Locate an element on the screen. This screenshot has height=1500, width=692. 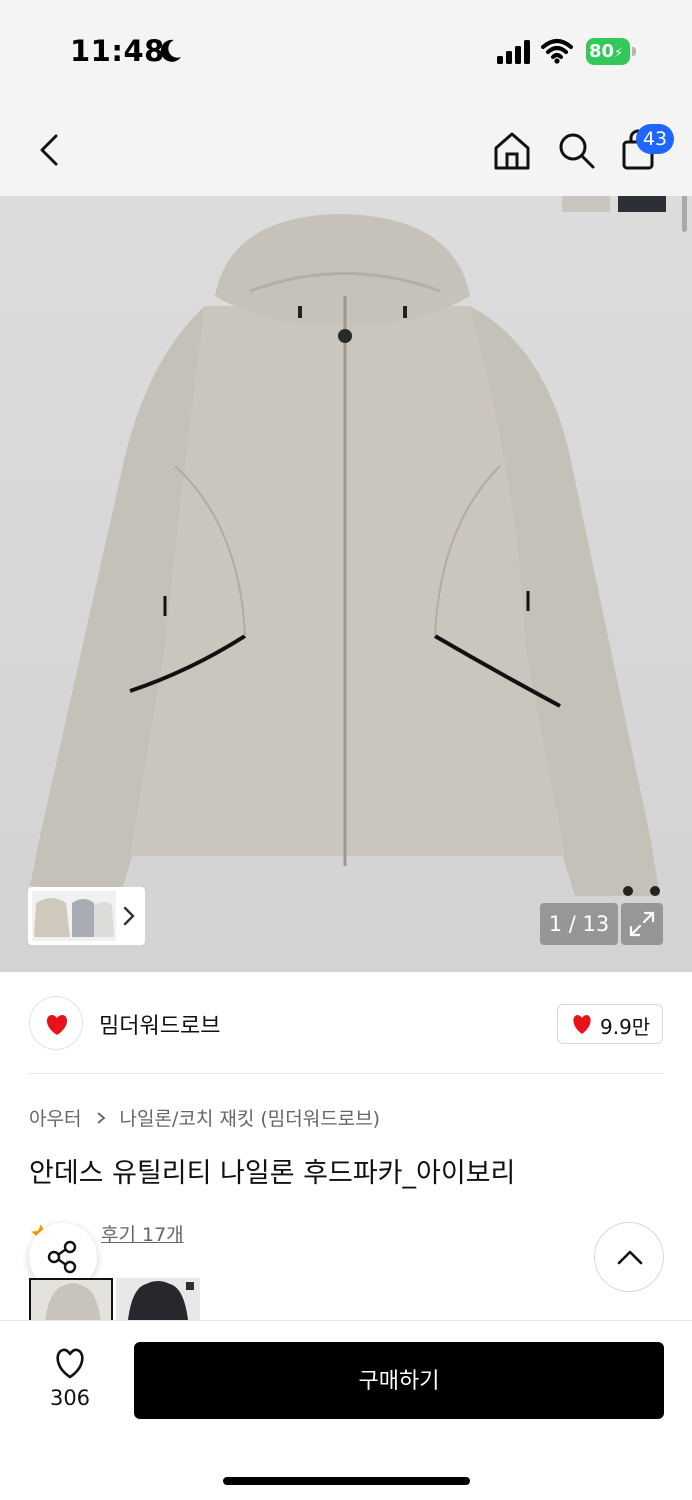
moon-icon is located at coordinates (170, 50).